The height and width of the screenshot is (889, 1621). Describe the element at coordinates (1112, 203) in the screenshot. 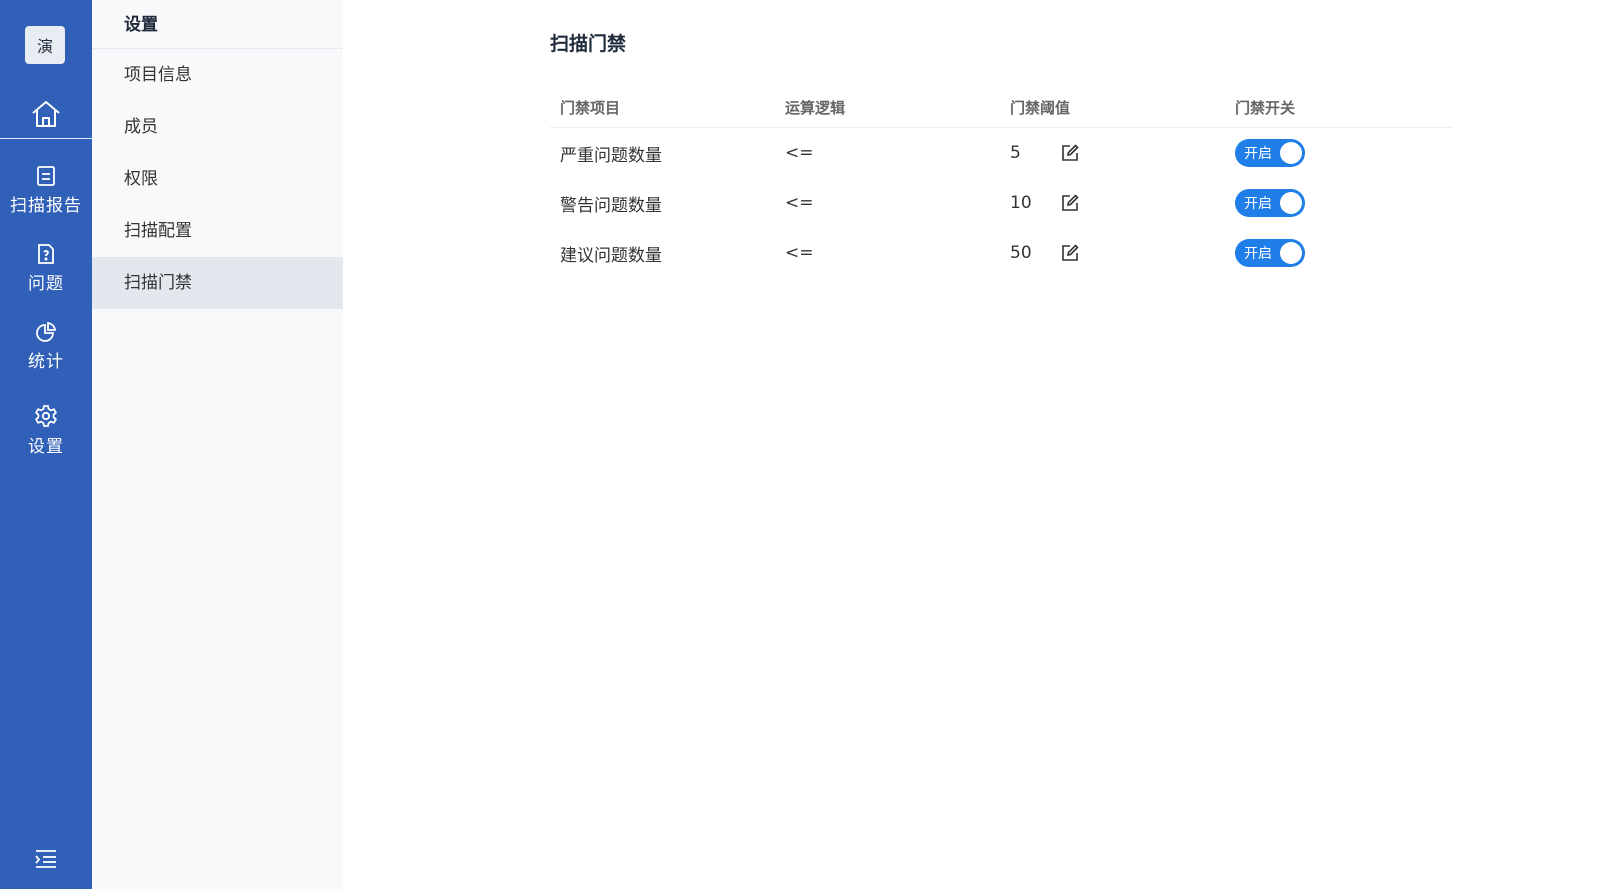

I see `gate-threshold-cell: 10` at that location.